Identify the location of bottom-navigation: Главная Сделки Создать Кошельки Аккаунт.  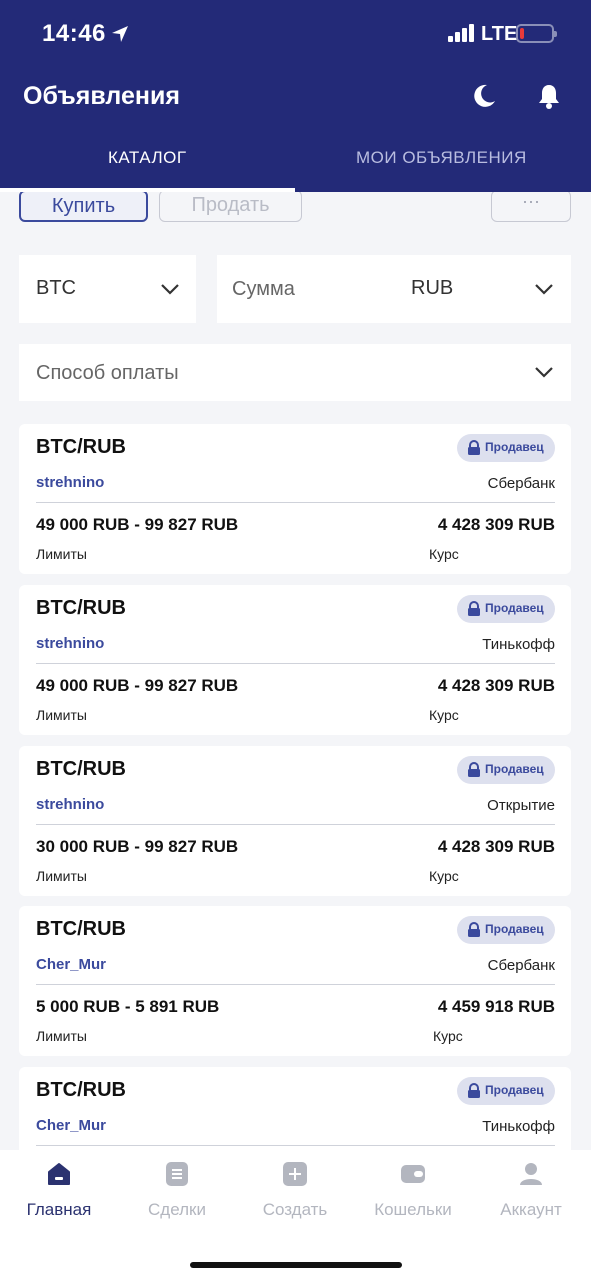
(295, 1215).